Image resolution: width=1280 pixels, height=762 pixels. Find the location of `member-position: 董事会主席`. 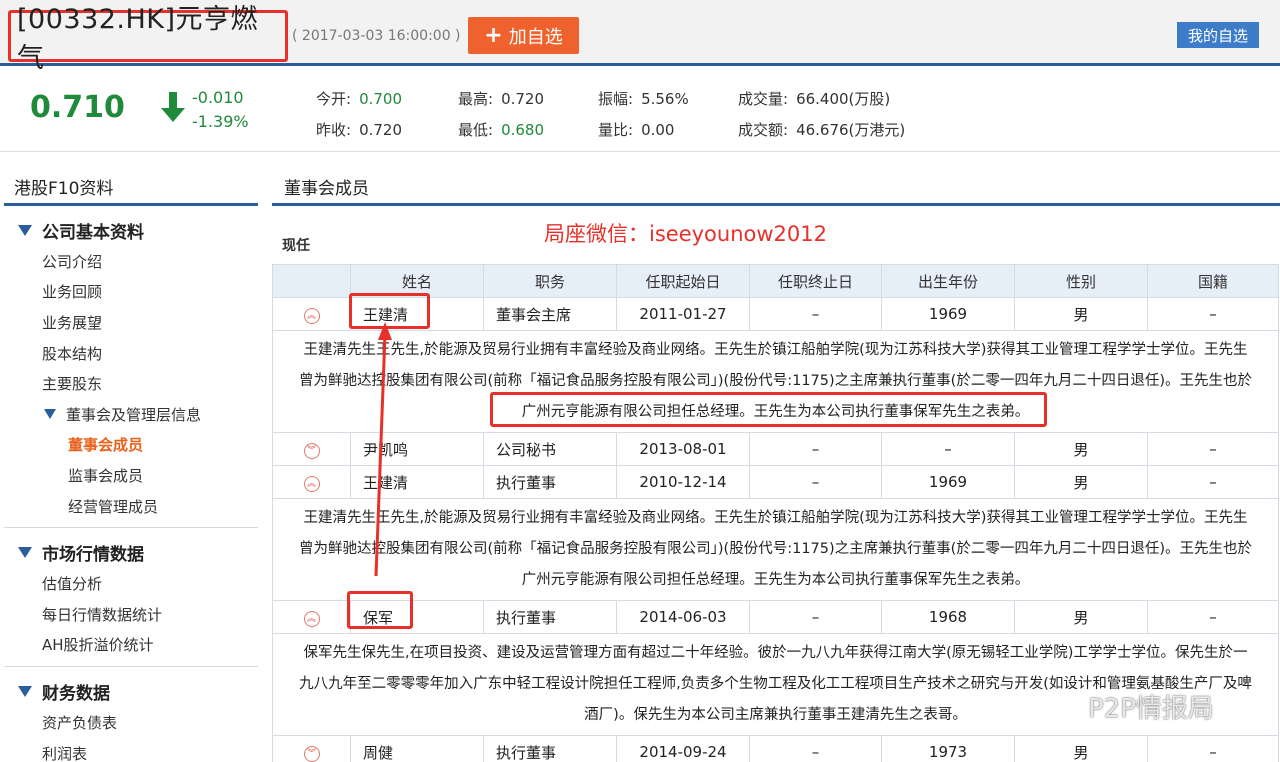

member-position: 董事会主席 is located at coordinates (550, 314).